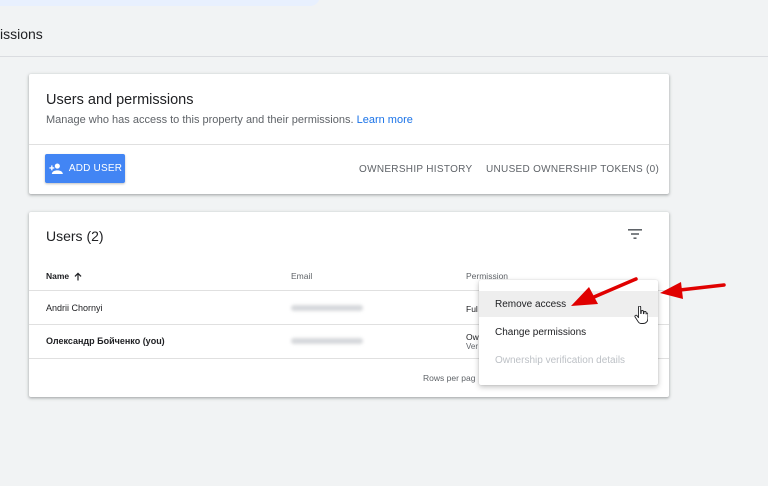  What do you see at coordinates (21, 34) in the screenshot?
I see `page-title: issions` at bounding box center [21, 34].